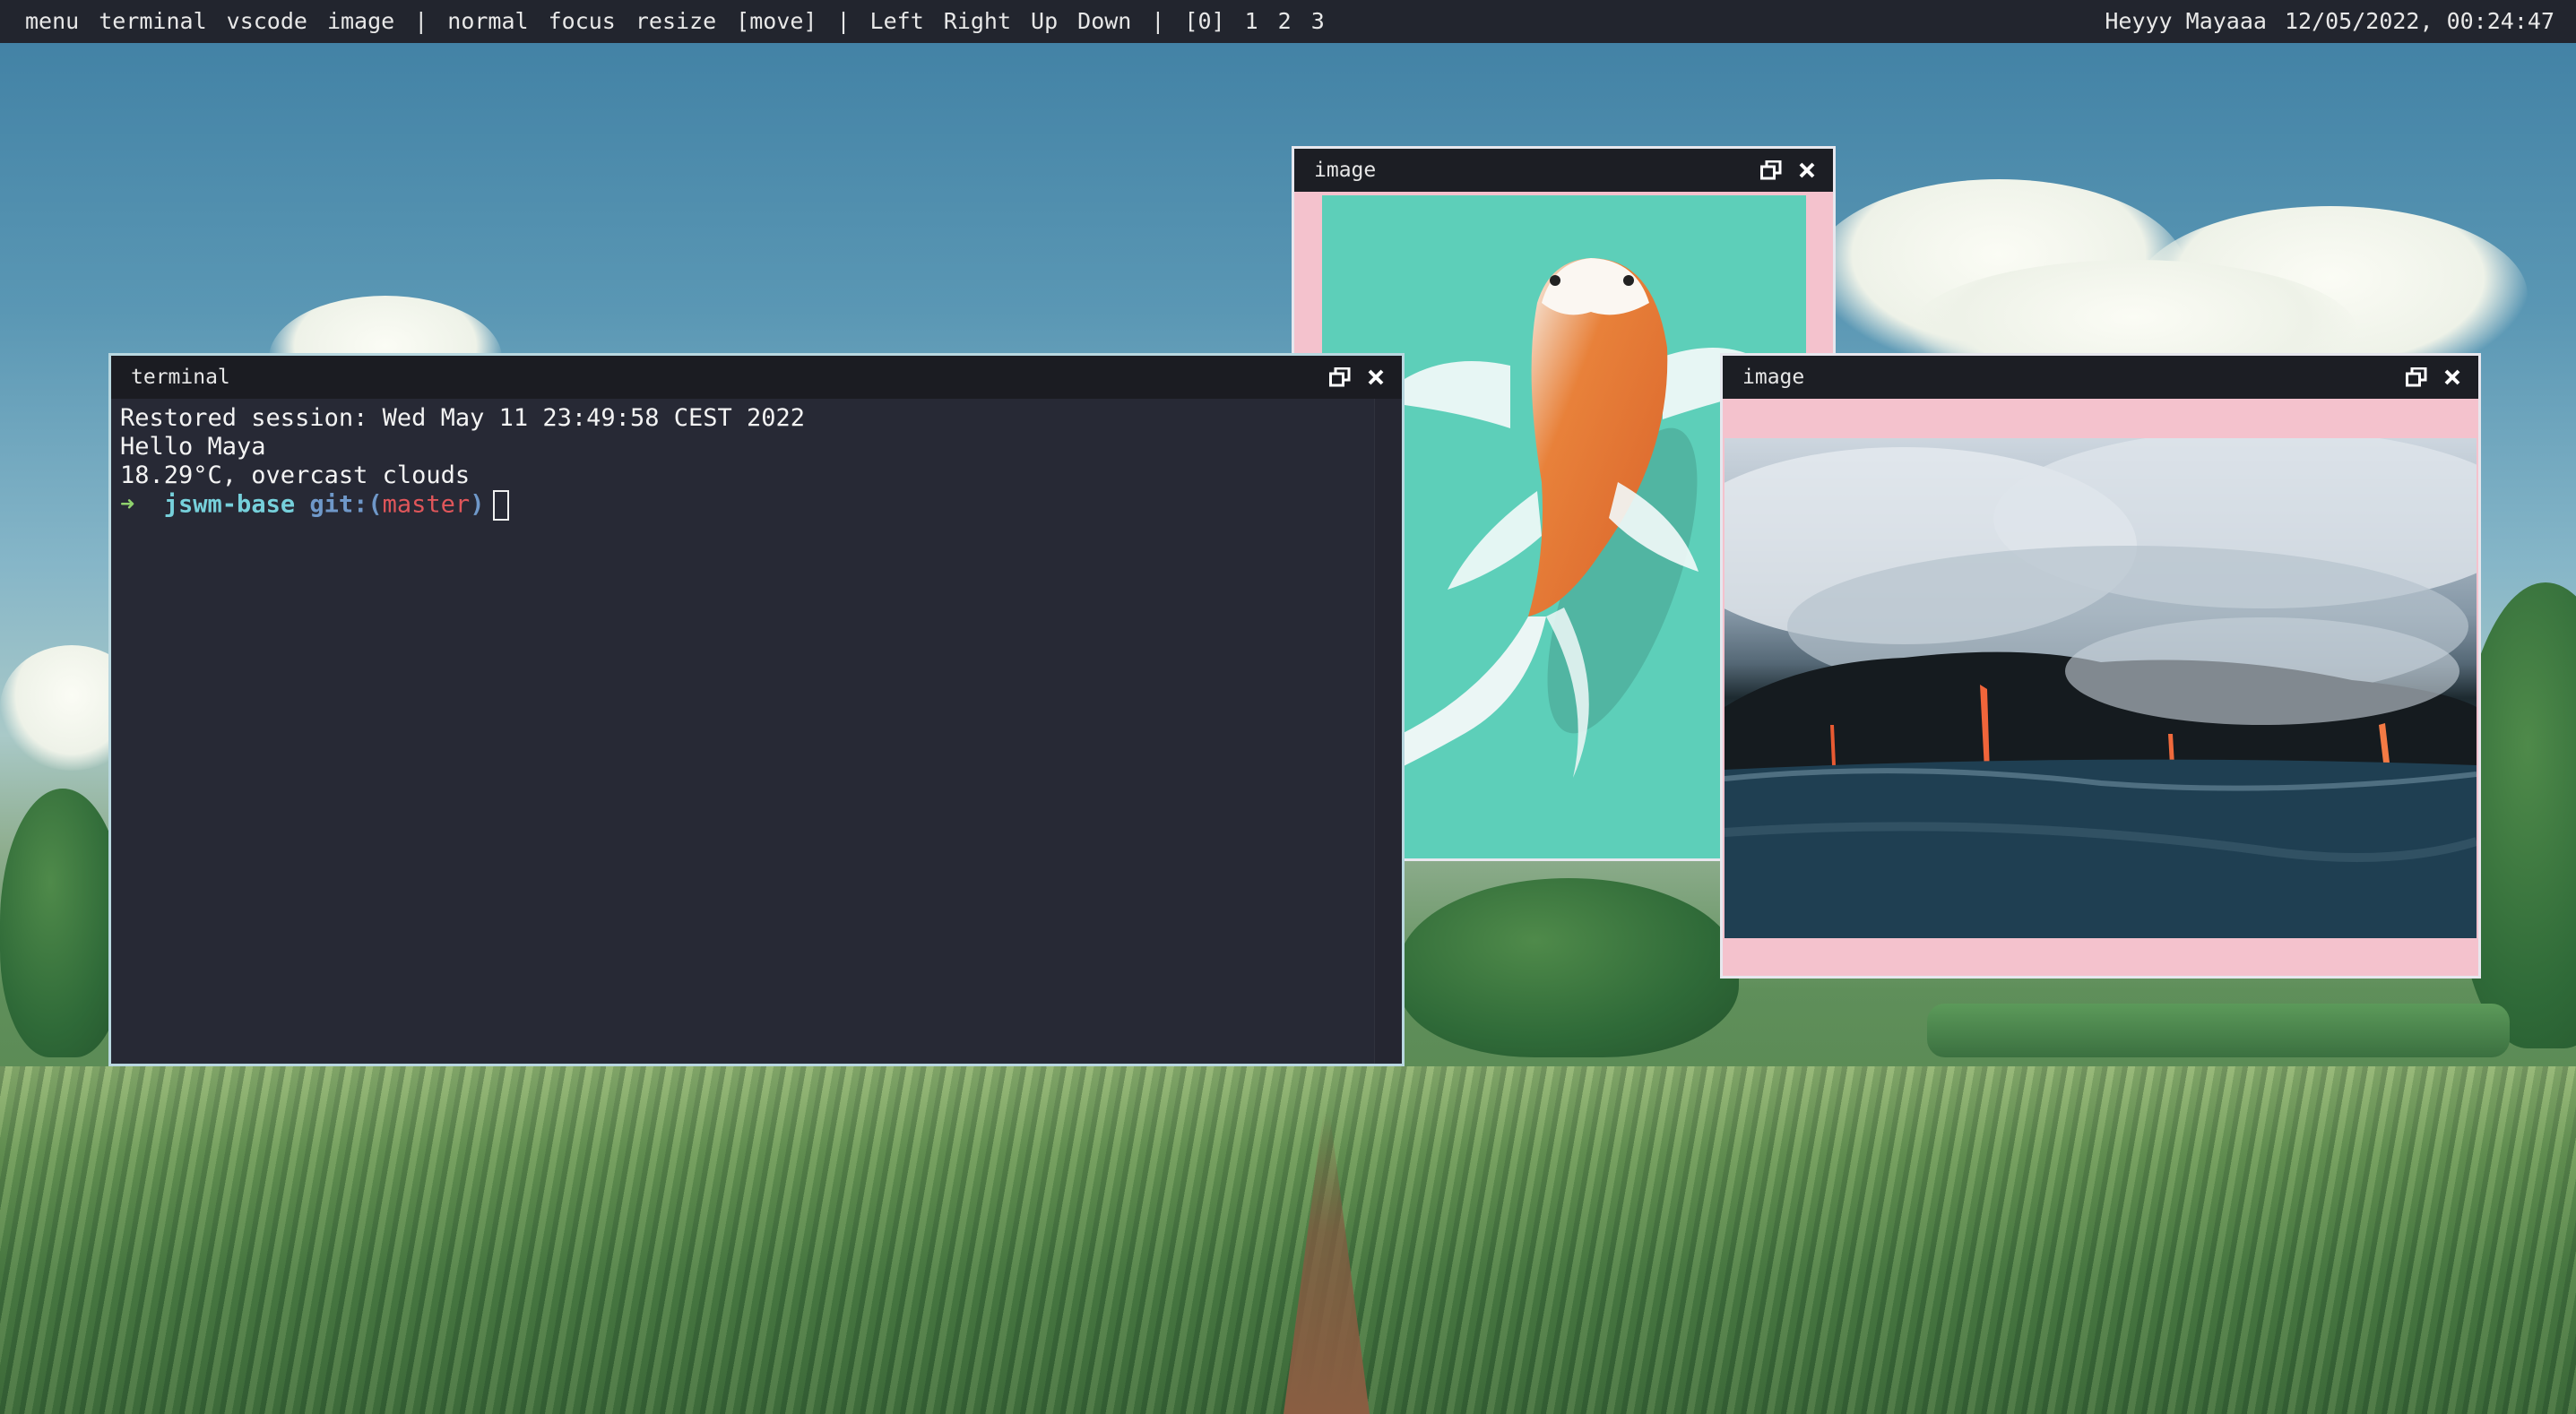  Describe the element at coordinates (977, 21) in the screenshot. I see `direction-right: Right` at that location.